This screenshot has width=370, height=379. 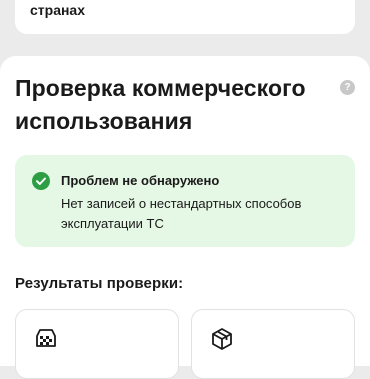 What do you see at coordinates (58, 10) in the screenshot?
I see `previous-card-text: странах` at bounding box center [58, 10].